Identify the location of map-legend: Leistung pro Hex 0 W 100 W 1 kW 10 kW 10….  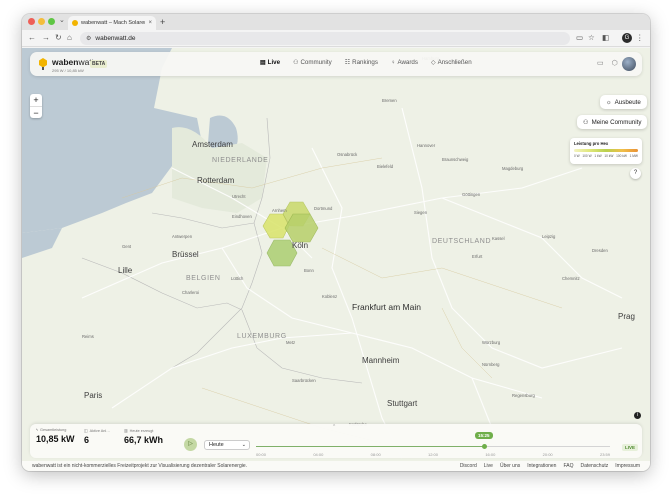
(606, 151).